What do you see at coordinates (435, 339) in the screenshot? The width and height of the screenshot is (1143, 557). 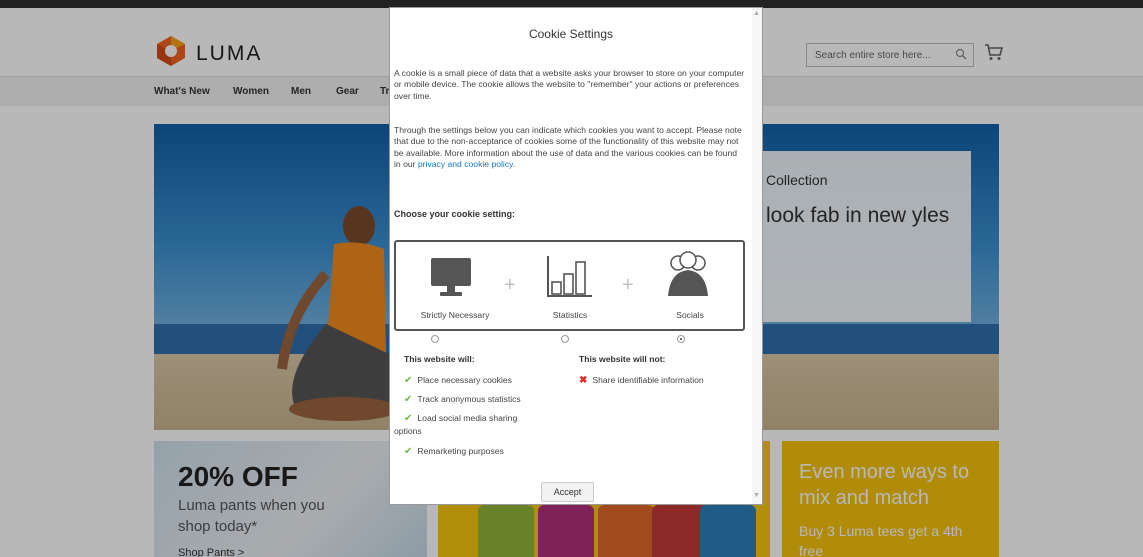 I see `radio-strictly-necessary` at bounding box center [435, 339].